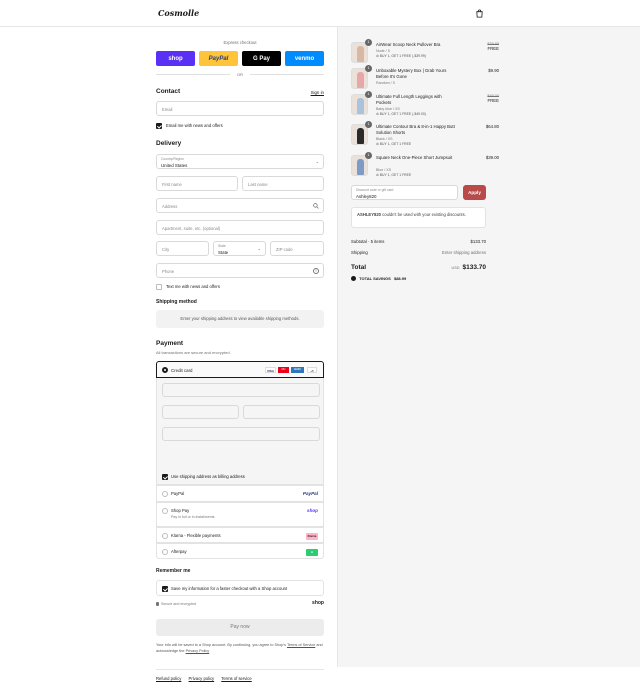 The image size is (640, 695). Describe the element at coordinates (479, 157) in the screenshot. I see `product-price: $39.00` at that location.